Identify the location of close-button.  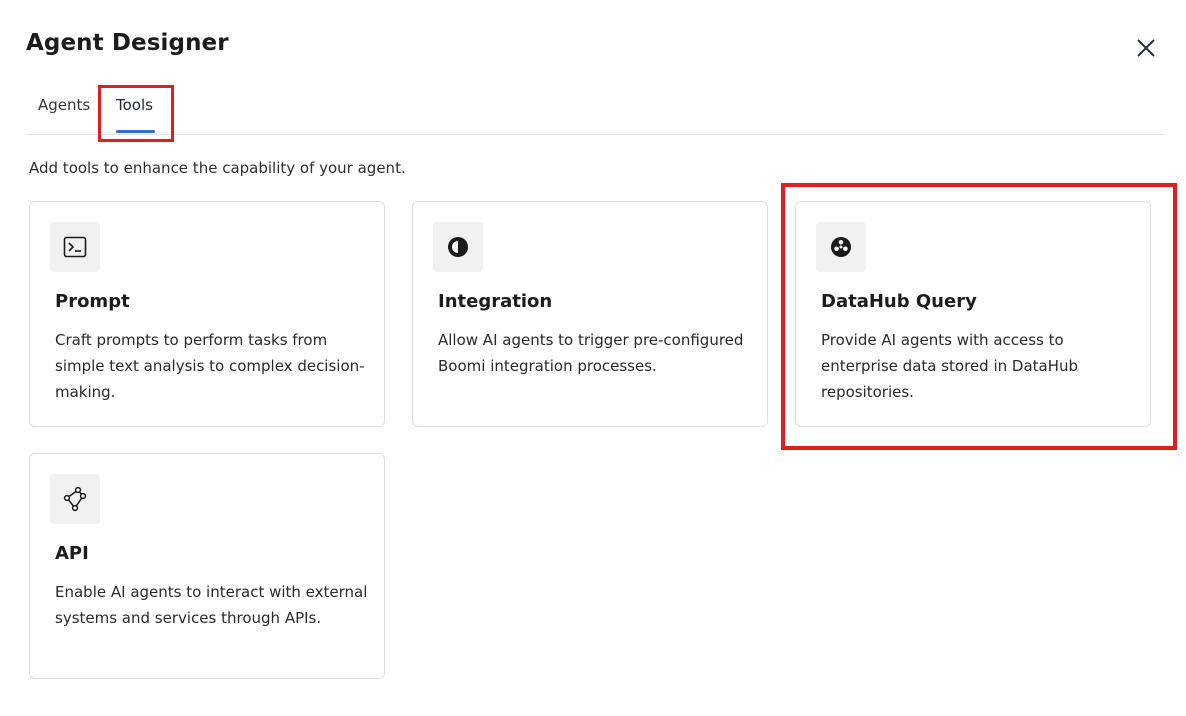
(1146, 48).